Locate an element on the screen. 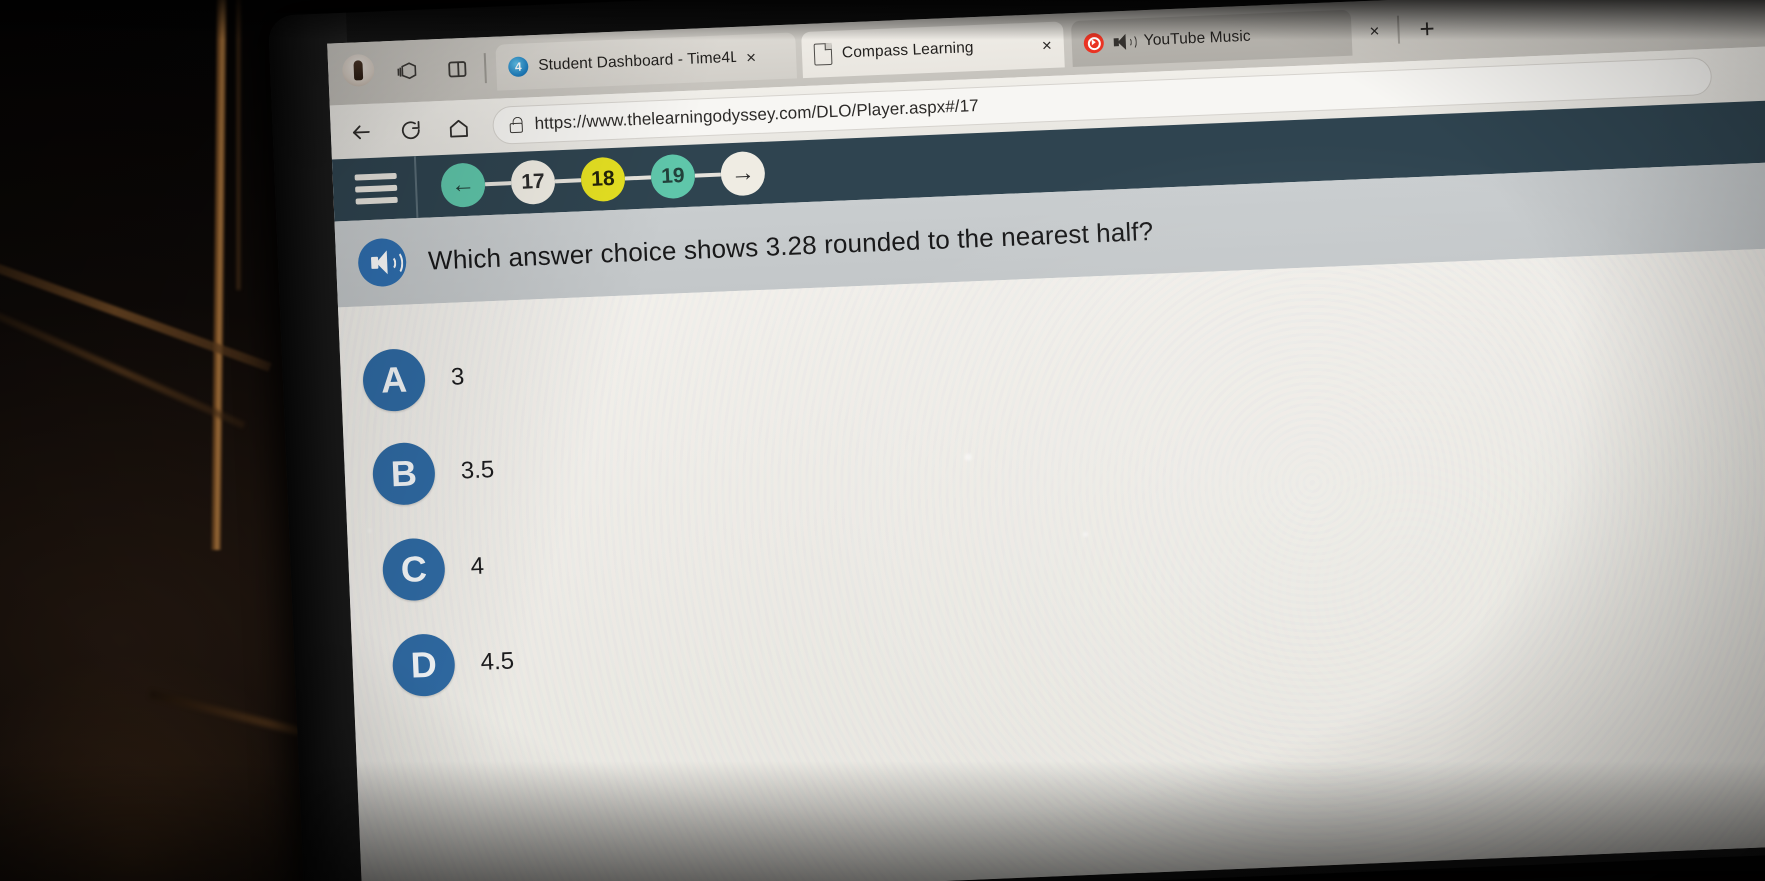 This screenshot has height=881, width=1765. answer-value-b: 3.5 is located at coordinates (477, 470).